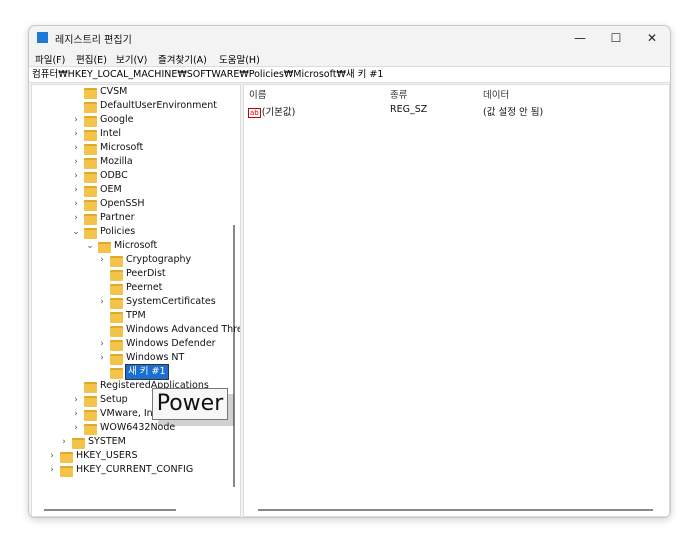 The height and width of the screenshot is (544, 698). I want to click on tree-item: › OpenSSH, so click(132, 204).